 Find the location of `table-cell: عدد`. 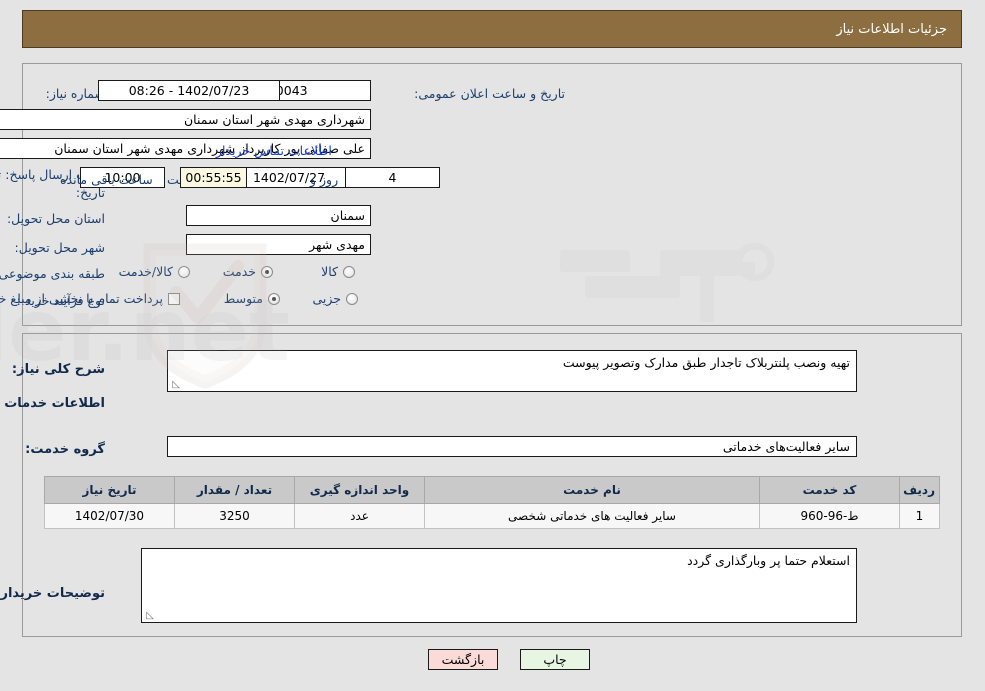

table-cell: عدد is located at coordinates (359, 516).